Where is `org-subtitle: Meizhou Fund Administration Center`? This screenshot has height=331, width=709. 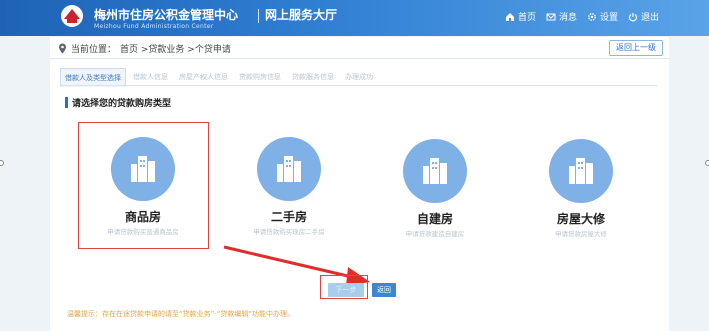 org-subtitle: Meizhou Fund Administration Center is located at coordinates (154, 26).